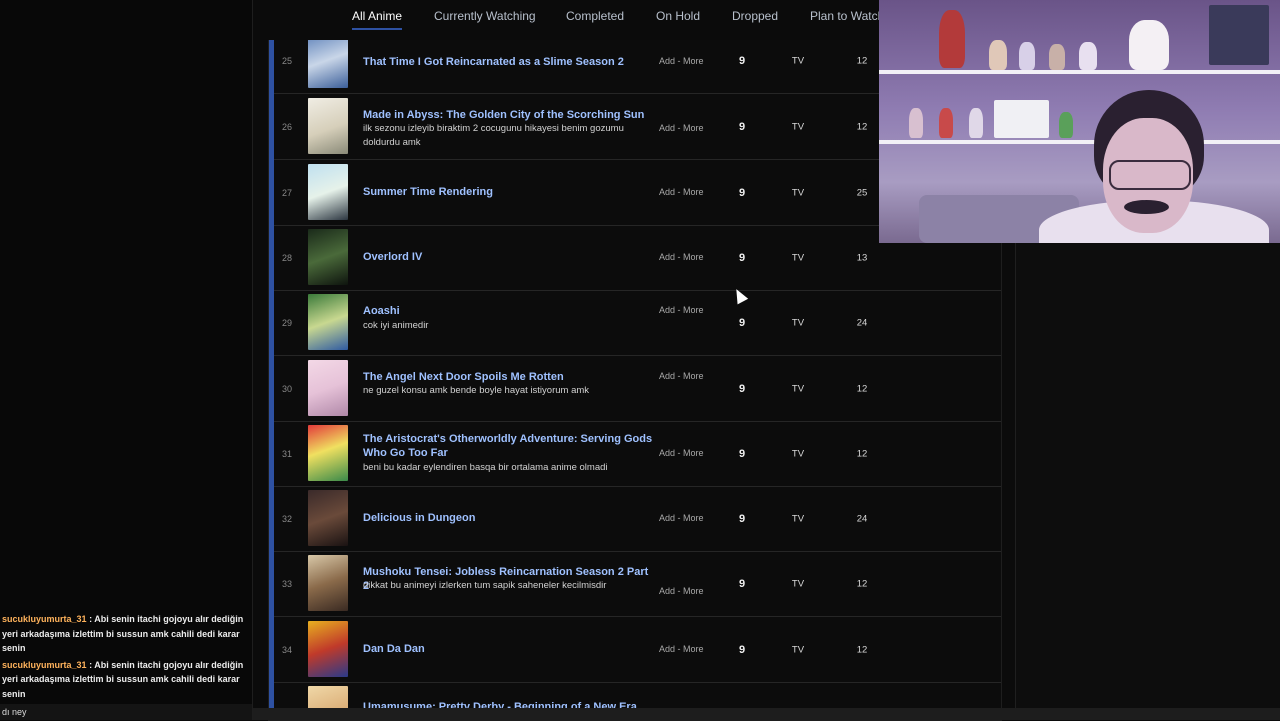 The height and width of the screenshot is (721, 1280). What do you see at coordinates (1149, 45) in the screenshot?
I see `hollow-mask-figure` at bounding box center [1149, 45].